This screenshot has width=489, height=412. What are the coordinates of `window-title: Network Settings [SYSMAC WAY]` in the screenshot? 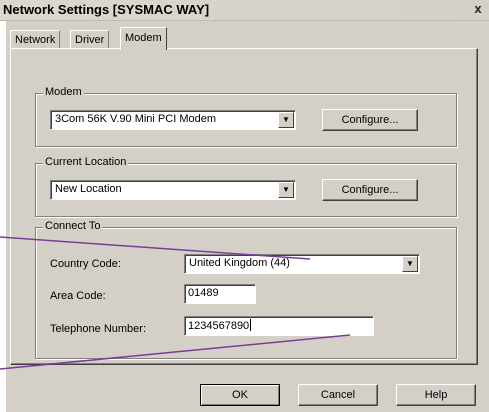 It's located at (106, 9).